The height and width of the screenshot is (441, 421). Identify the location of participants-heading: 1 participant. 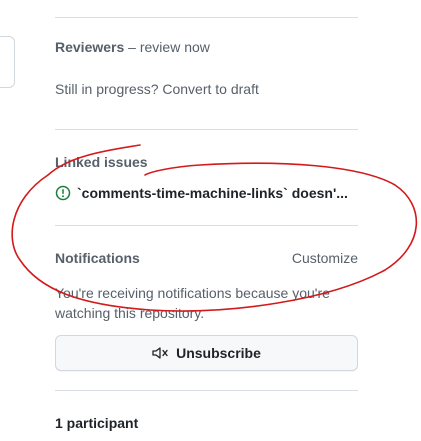
(97, 423).